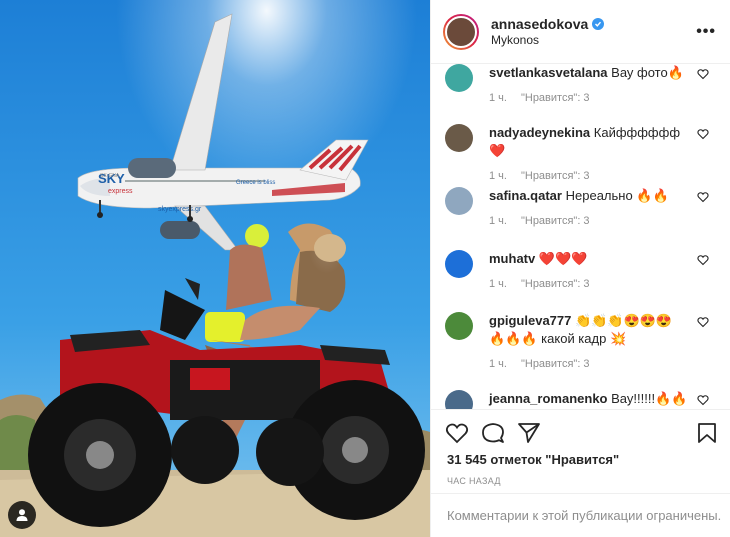  What do you see at coordinates (461, 31) in the screenshot?
I see `author-avatar` at bounding box center [461, 31].